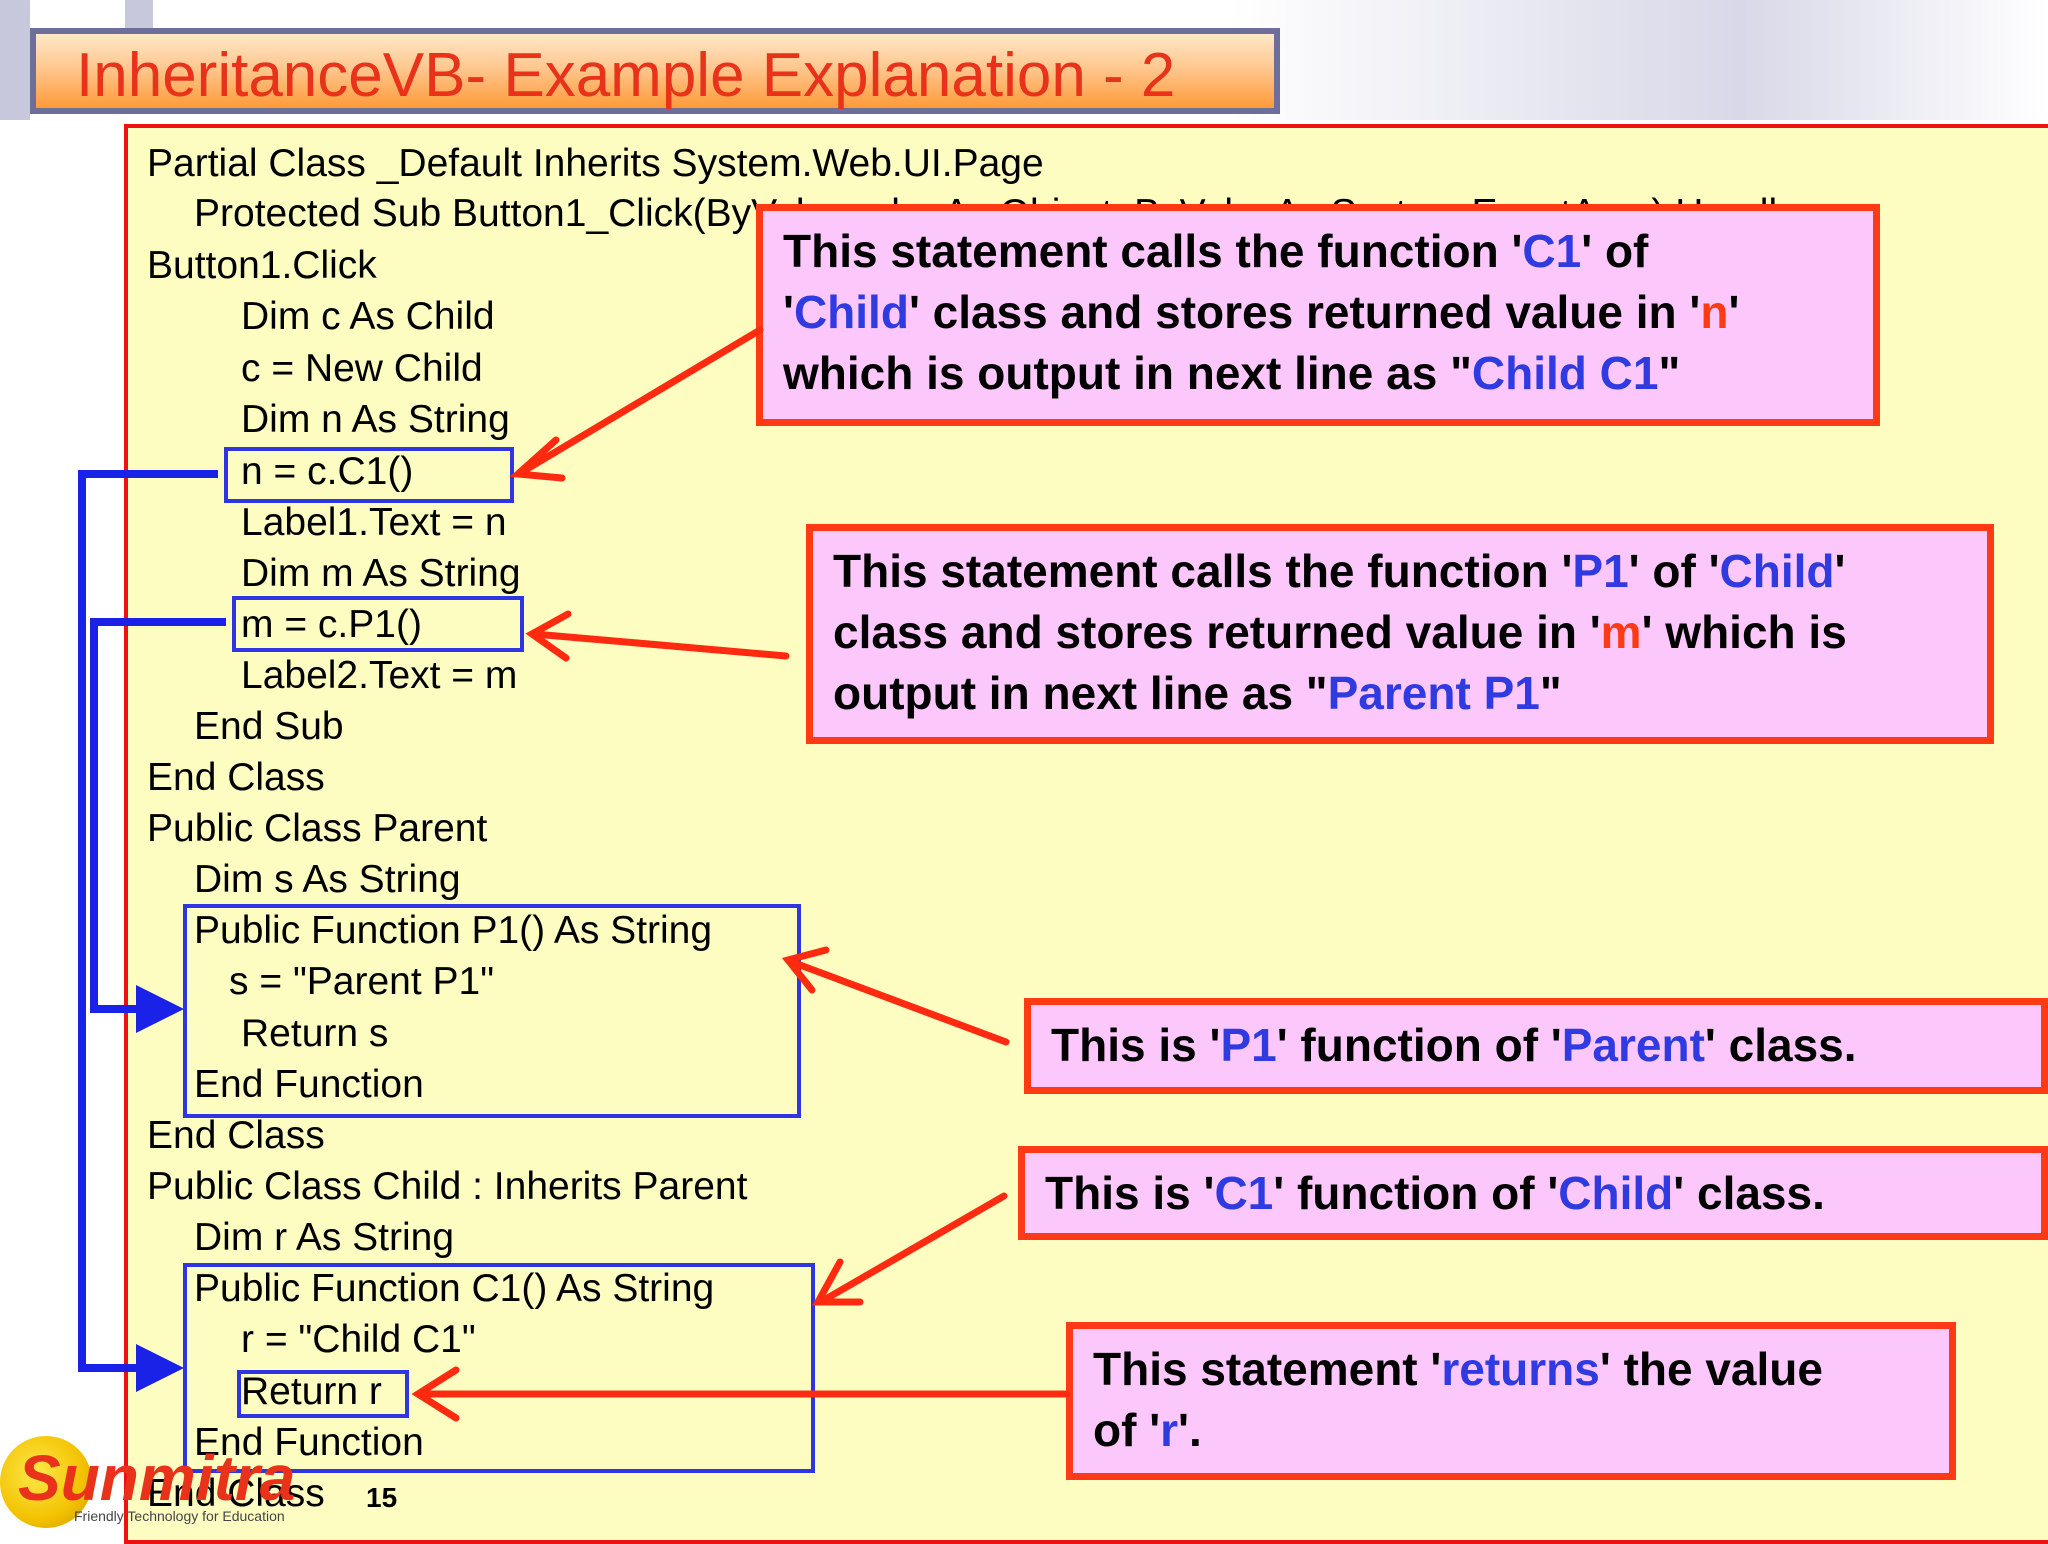  Describe the element at coordinates (179, 1516) in the screenshot. I see `logo-tagline: Friendly Technology for Education` at that location.